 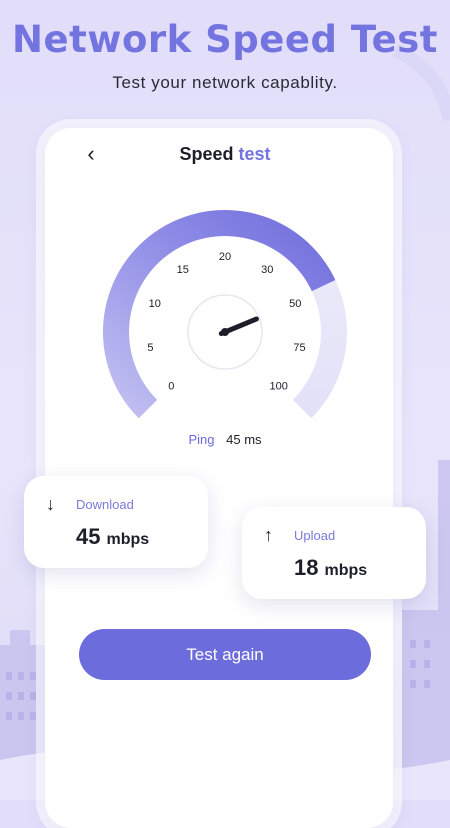 I want to click on upload-value-row: 18 mbps, so click(x=330, y=568).